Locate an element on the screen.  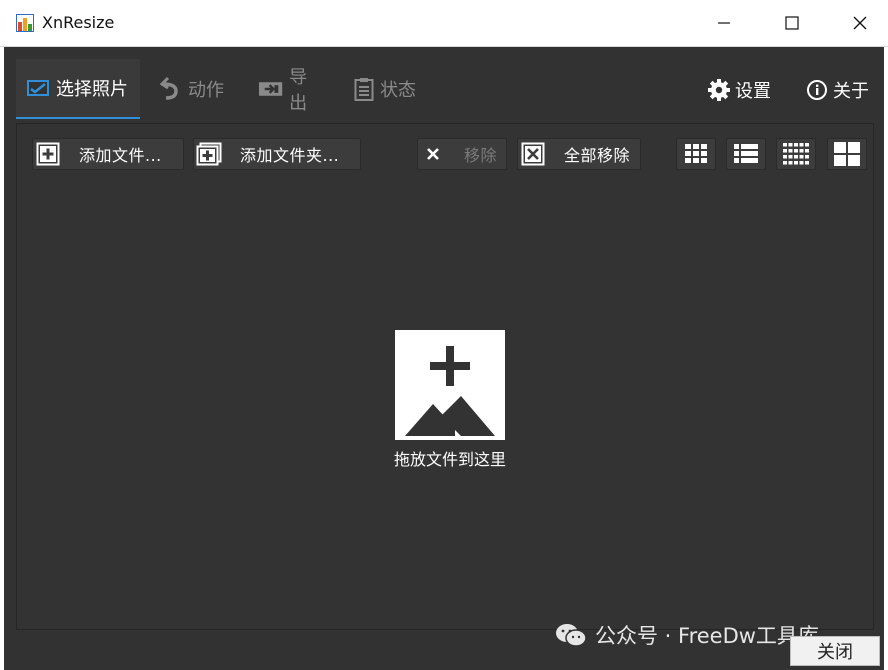
x-icon is located at coordinates (433, 154).